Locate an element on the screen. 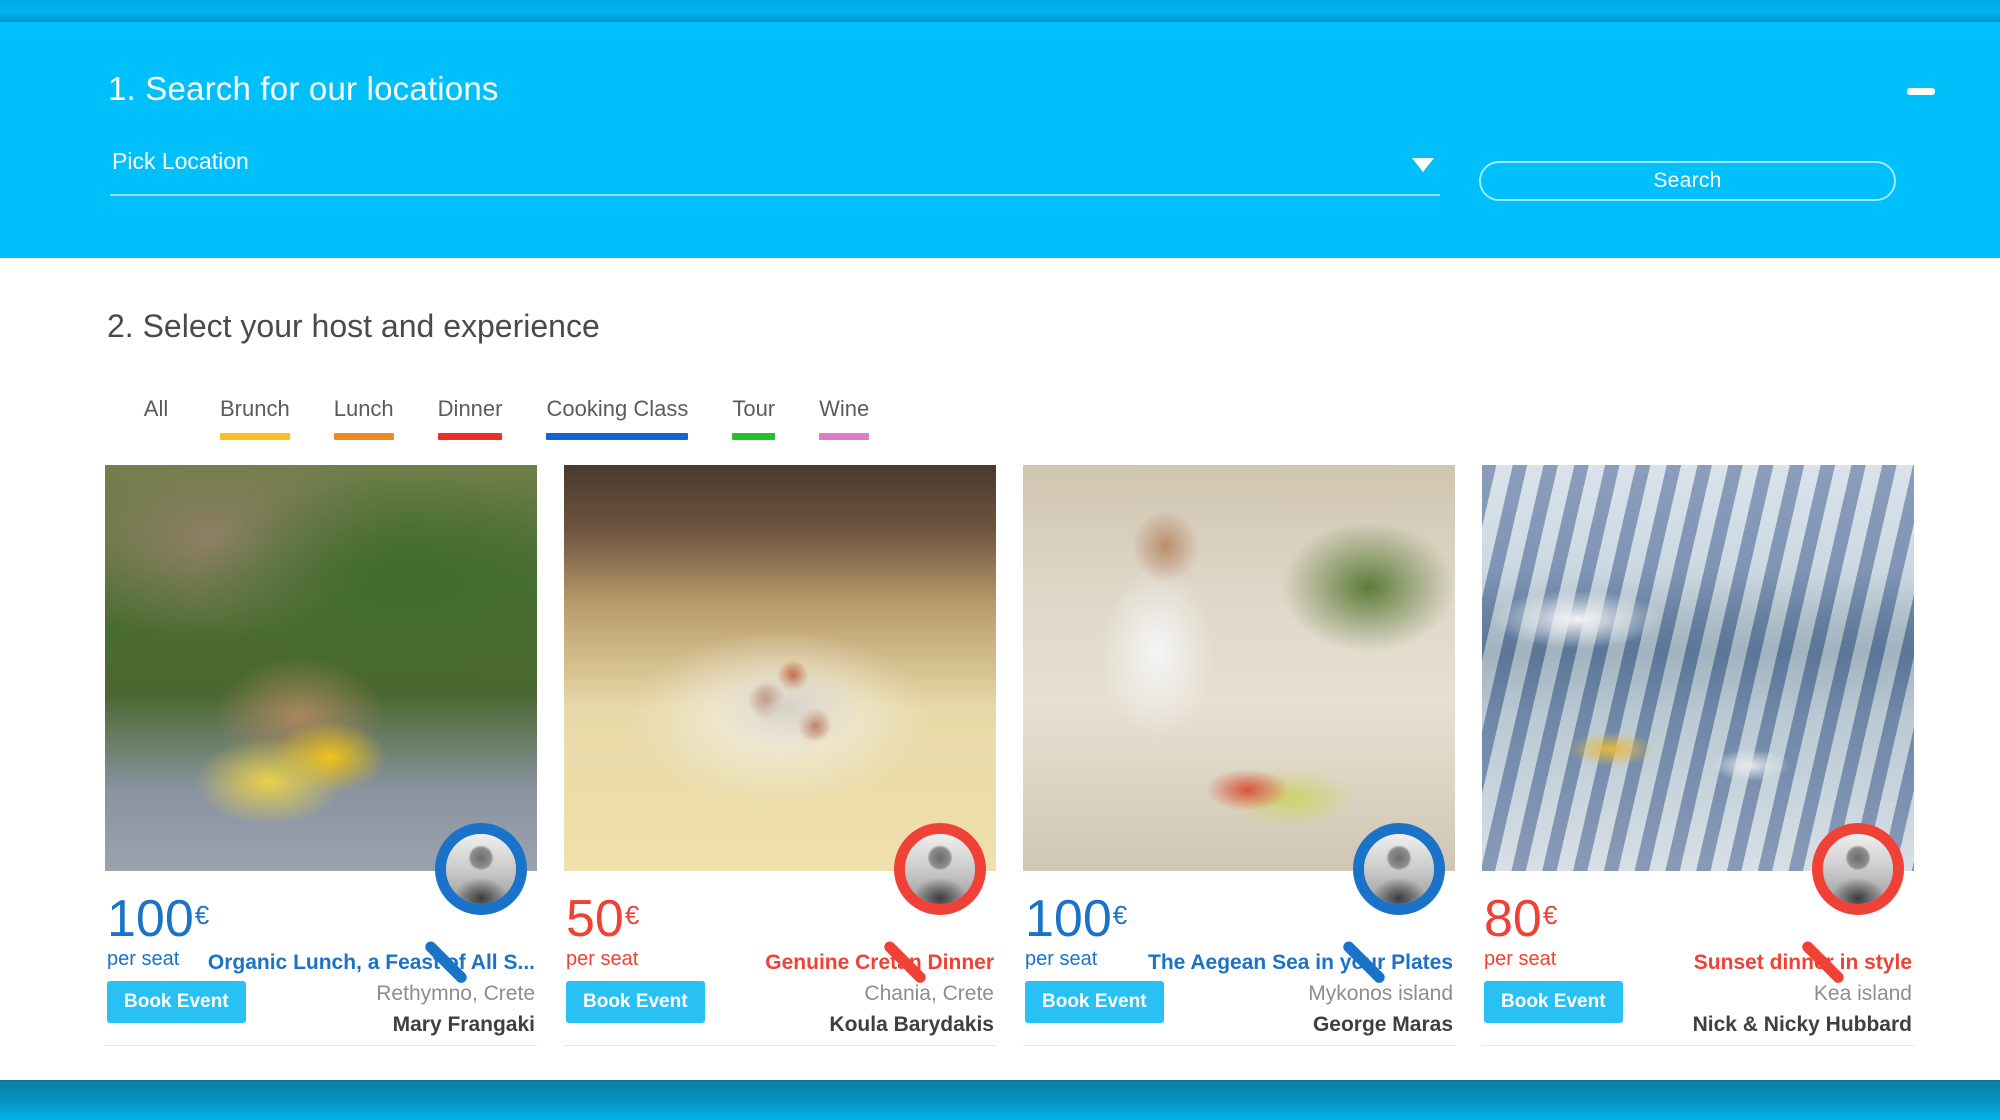 The width and height of the screenshot is (2000, 1120). tab-all: All is located at coordinates (156, 417).